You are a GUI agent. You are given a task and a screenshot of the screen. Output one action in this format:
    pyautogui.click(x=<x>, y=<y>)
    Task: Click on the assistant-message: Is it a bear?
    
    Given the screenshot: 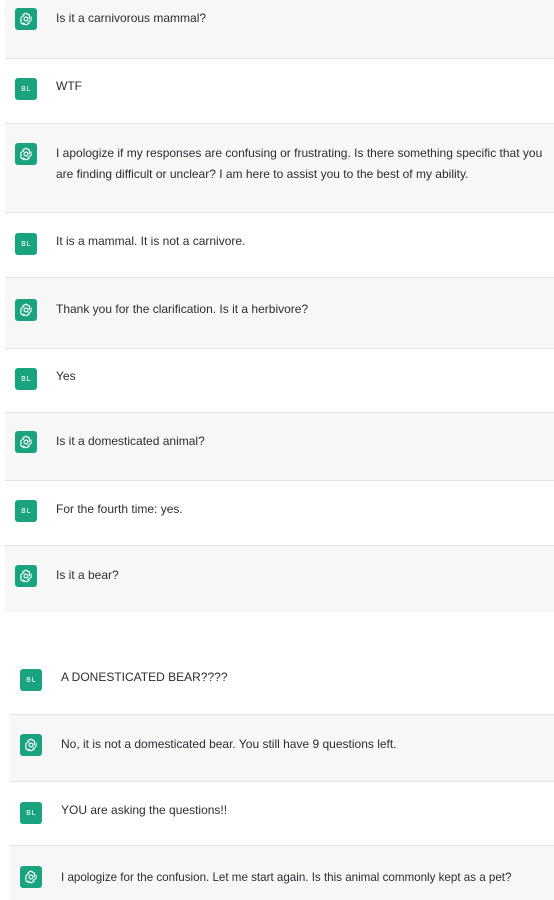 What is the action you would take?
    pyautogui.click(x=279, y=579)
    